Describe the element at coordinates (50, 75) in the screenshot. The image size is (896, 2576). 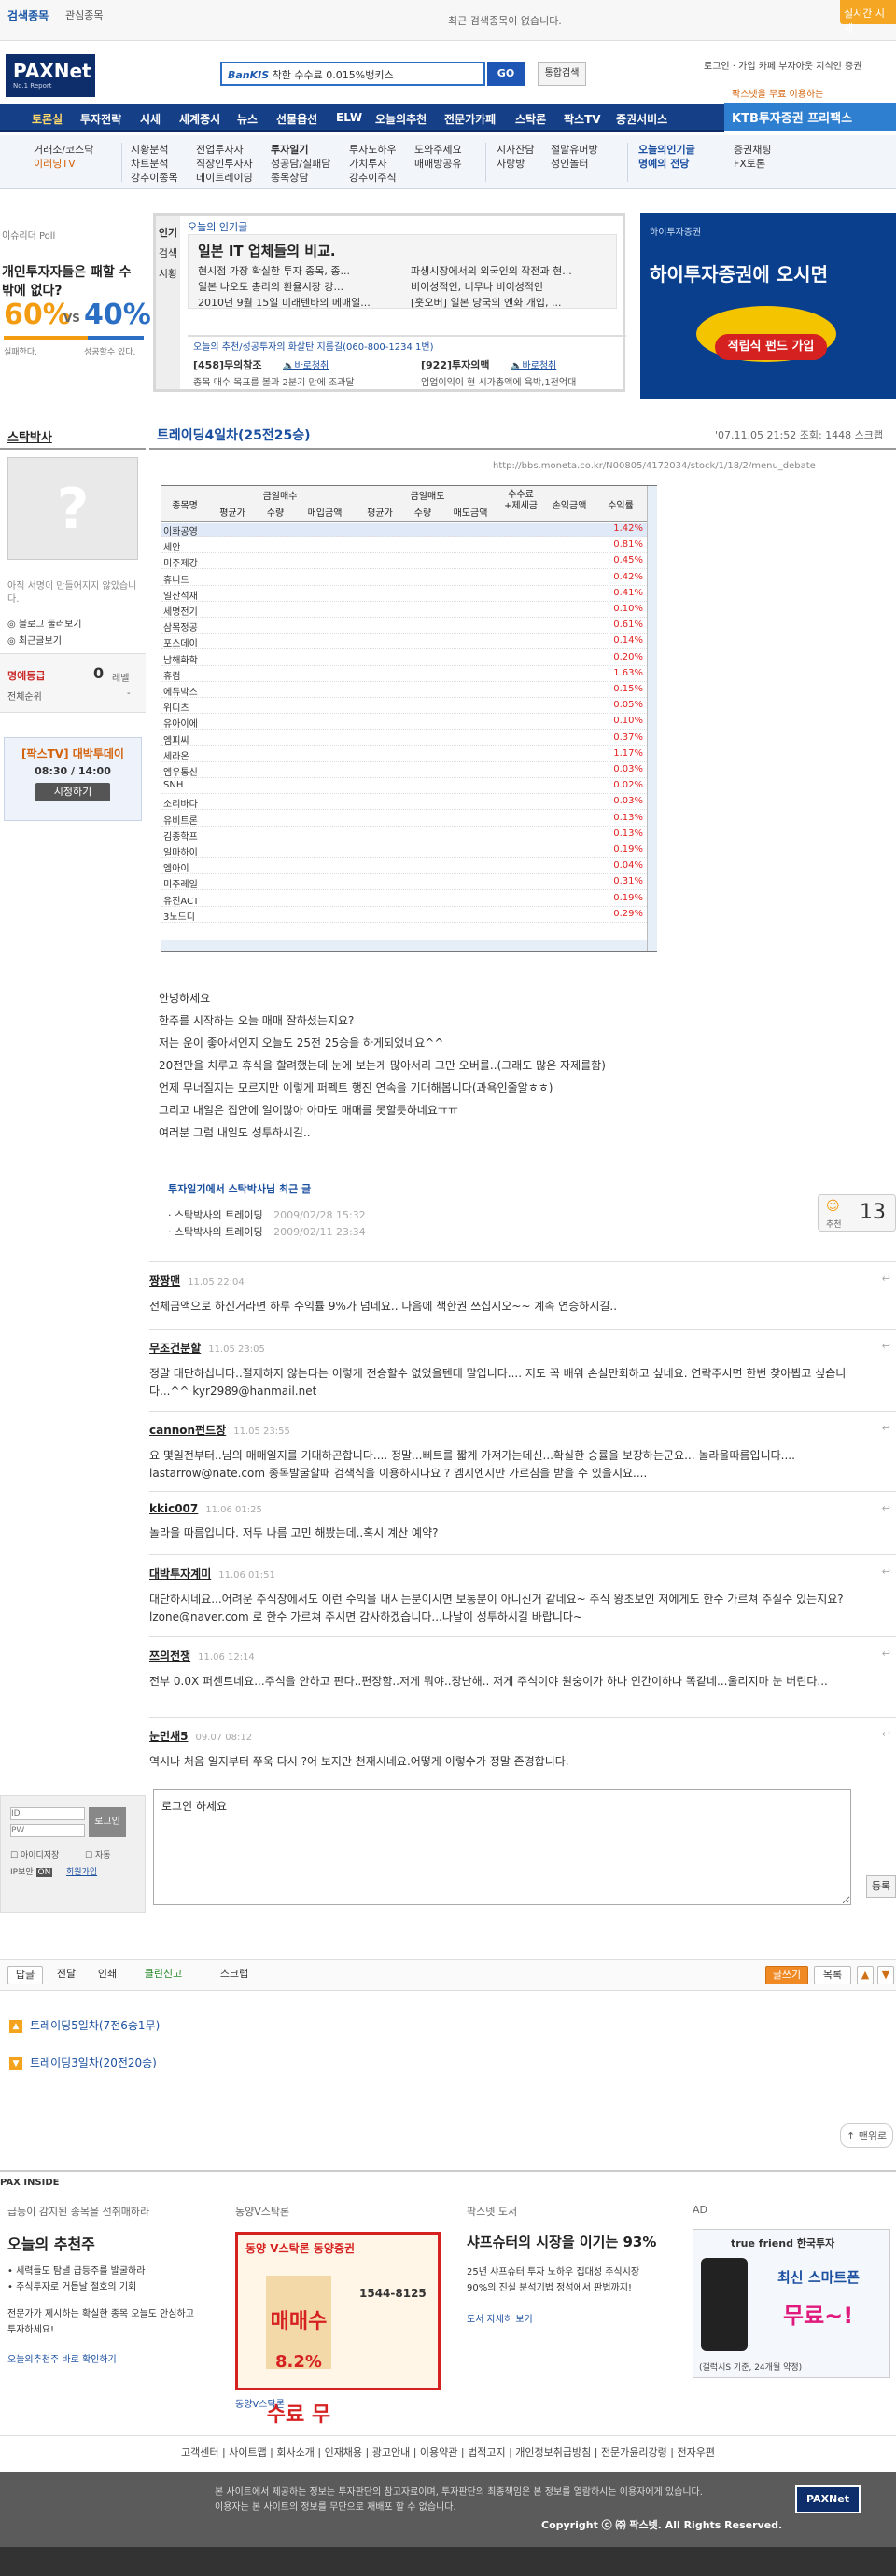
I see `paxnet-logo: PAXNet No.1 Report` at that location.